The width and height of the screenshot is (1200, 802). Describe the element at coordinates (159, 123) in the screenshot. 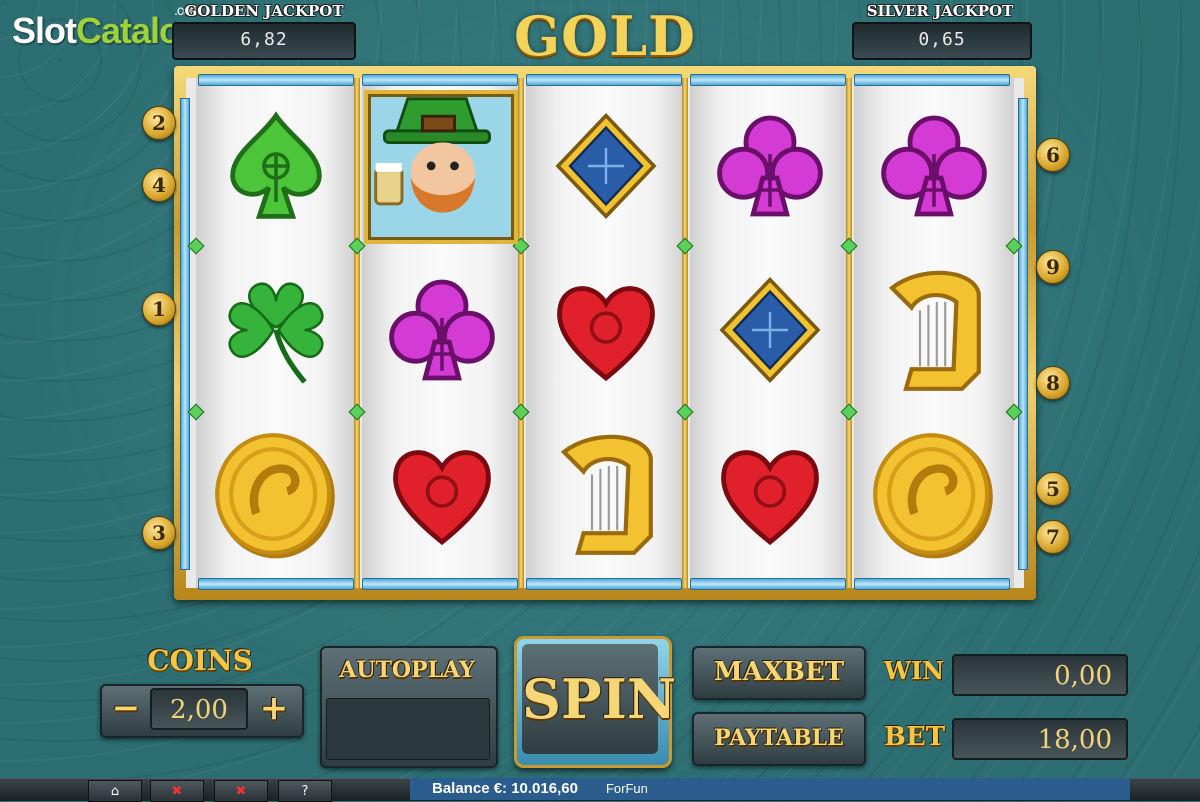

I see `payline-marker: 2` at that location.